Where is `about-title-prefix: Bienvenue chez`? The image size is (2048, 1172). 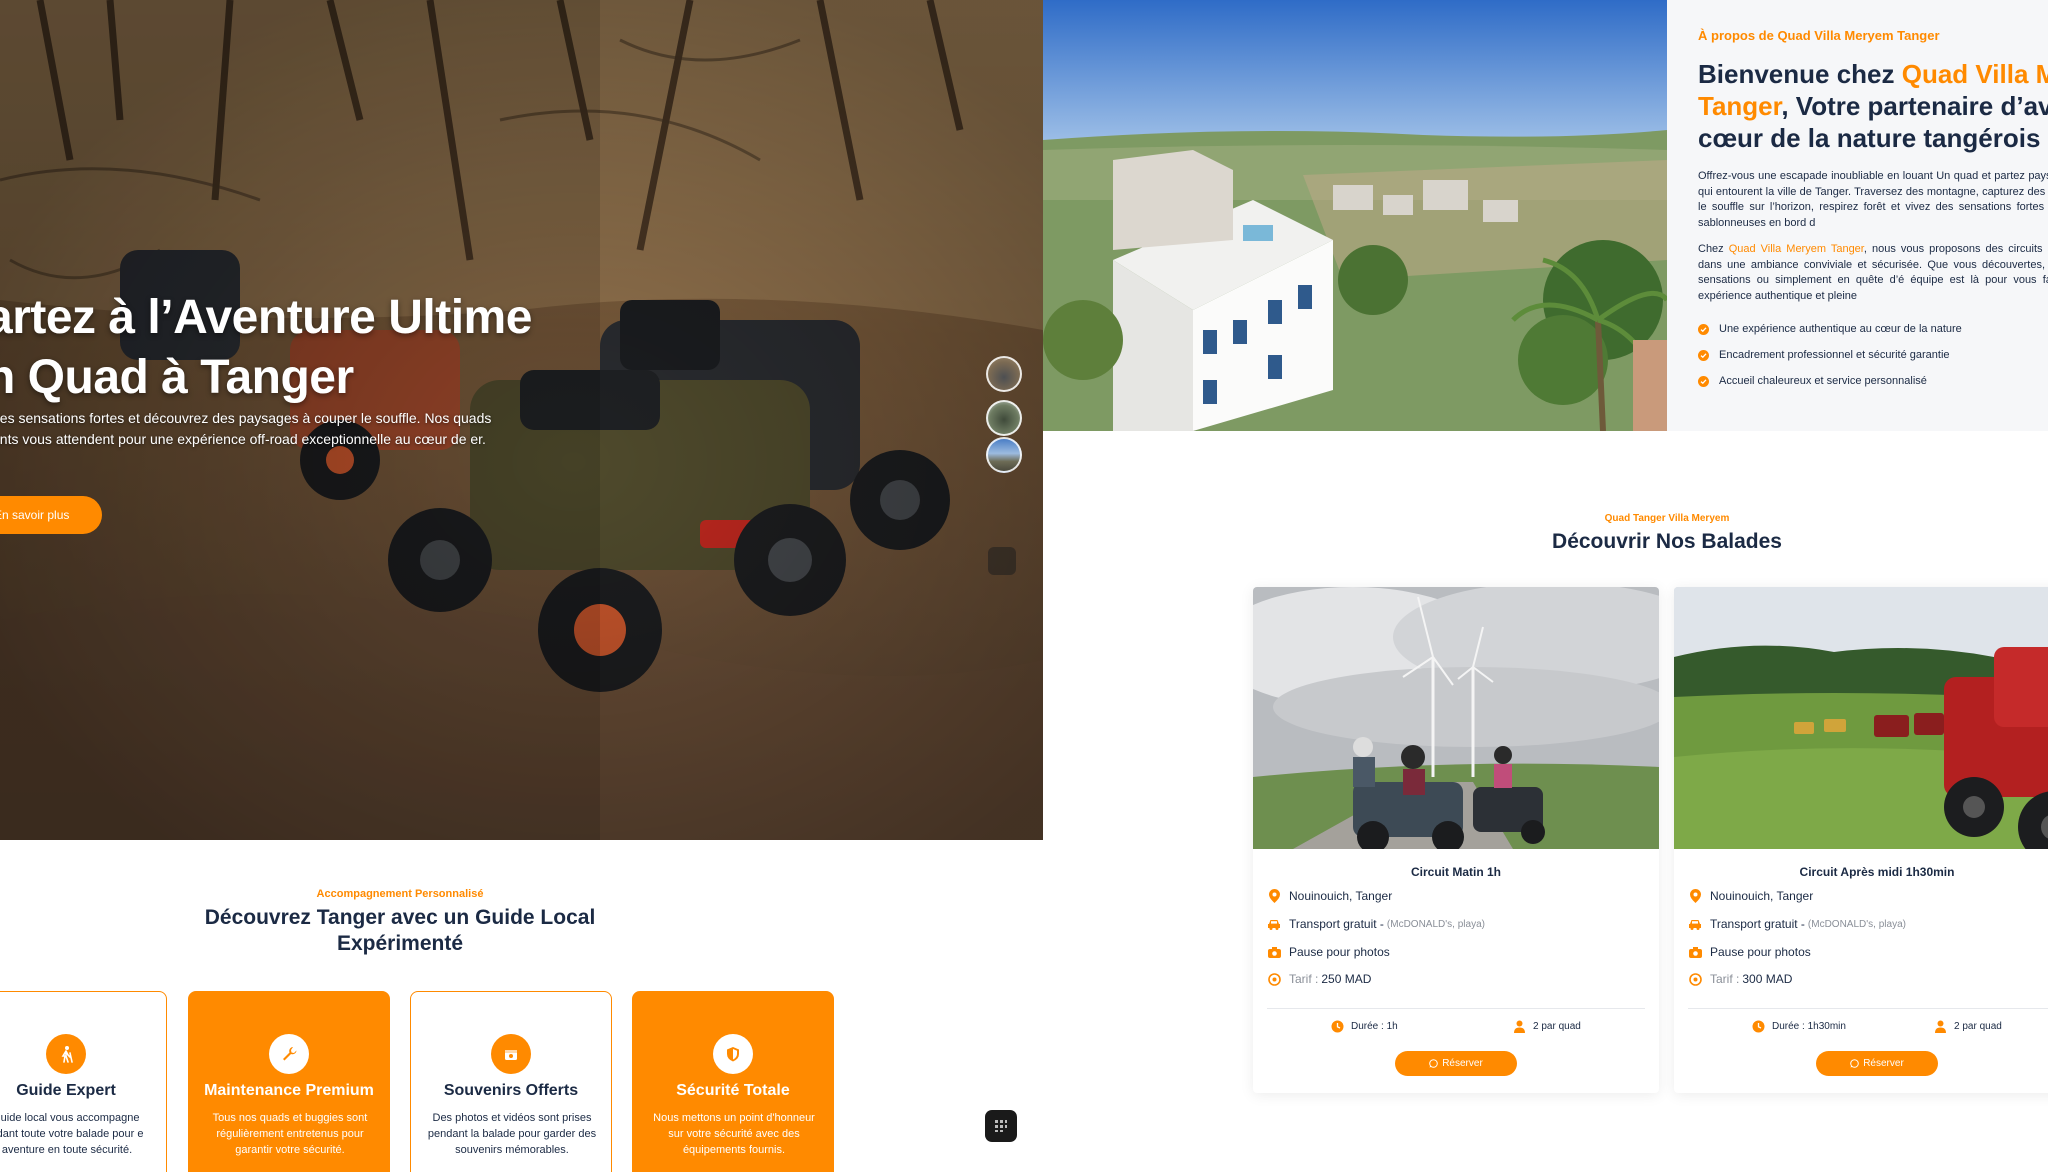 about-title-prefix: Bienvenue chez is located at coordinates (1800, 74).